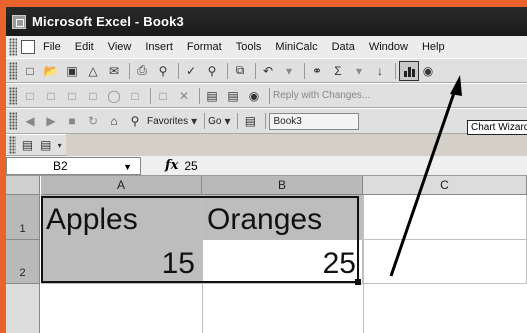 The height and width of the screenshot is (333, 527). What do you see at coordinates (19, 21) in the screenshot?
I see `excel-app-icon` at bounding box center [19, 21].